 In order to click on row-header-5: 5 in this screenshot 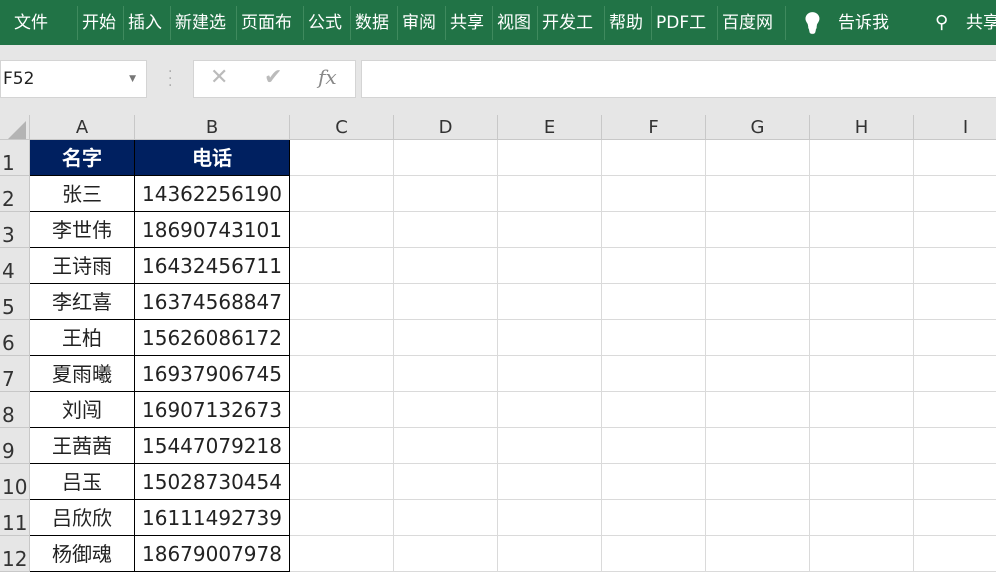, I will do `click(15, 302)`.